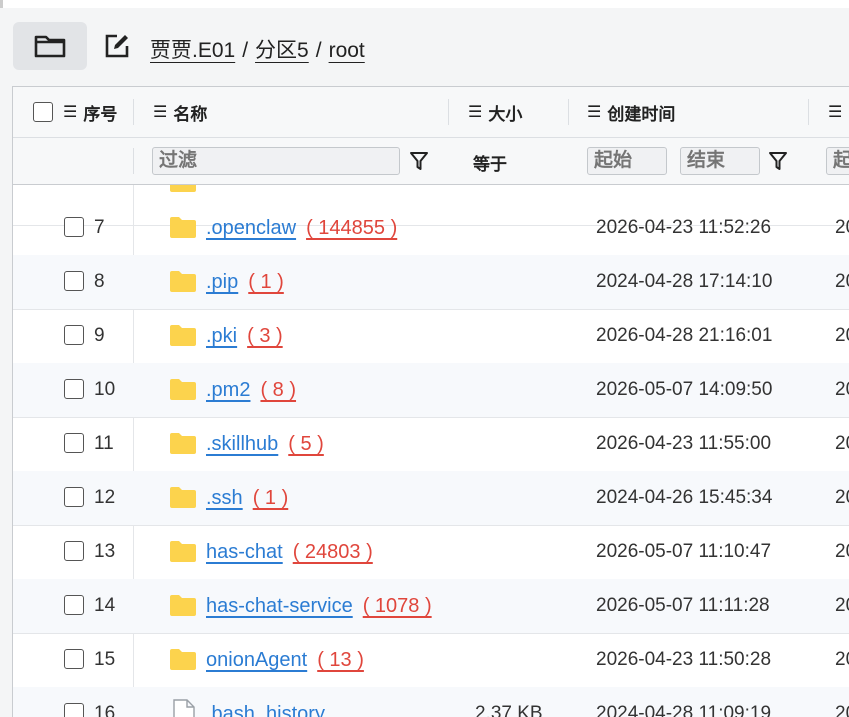 This screenshot has width=849, height=717. I want to click on row-number: 9, so click(99, 335).